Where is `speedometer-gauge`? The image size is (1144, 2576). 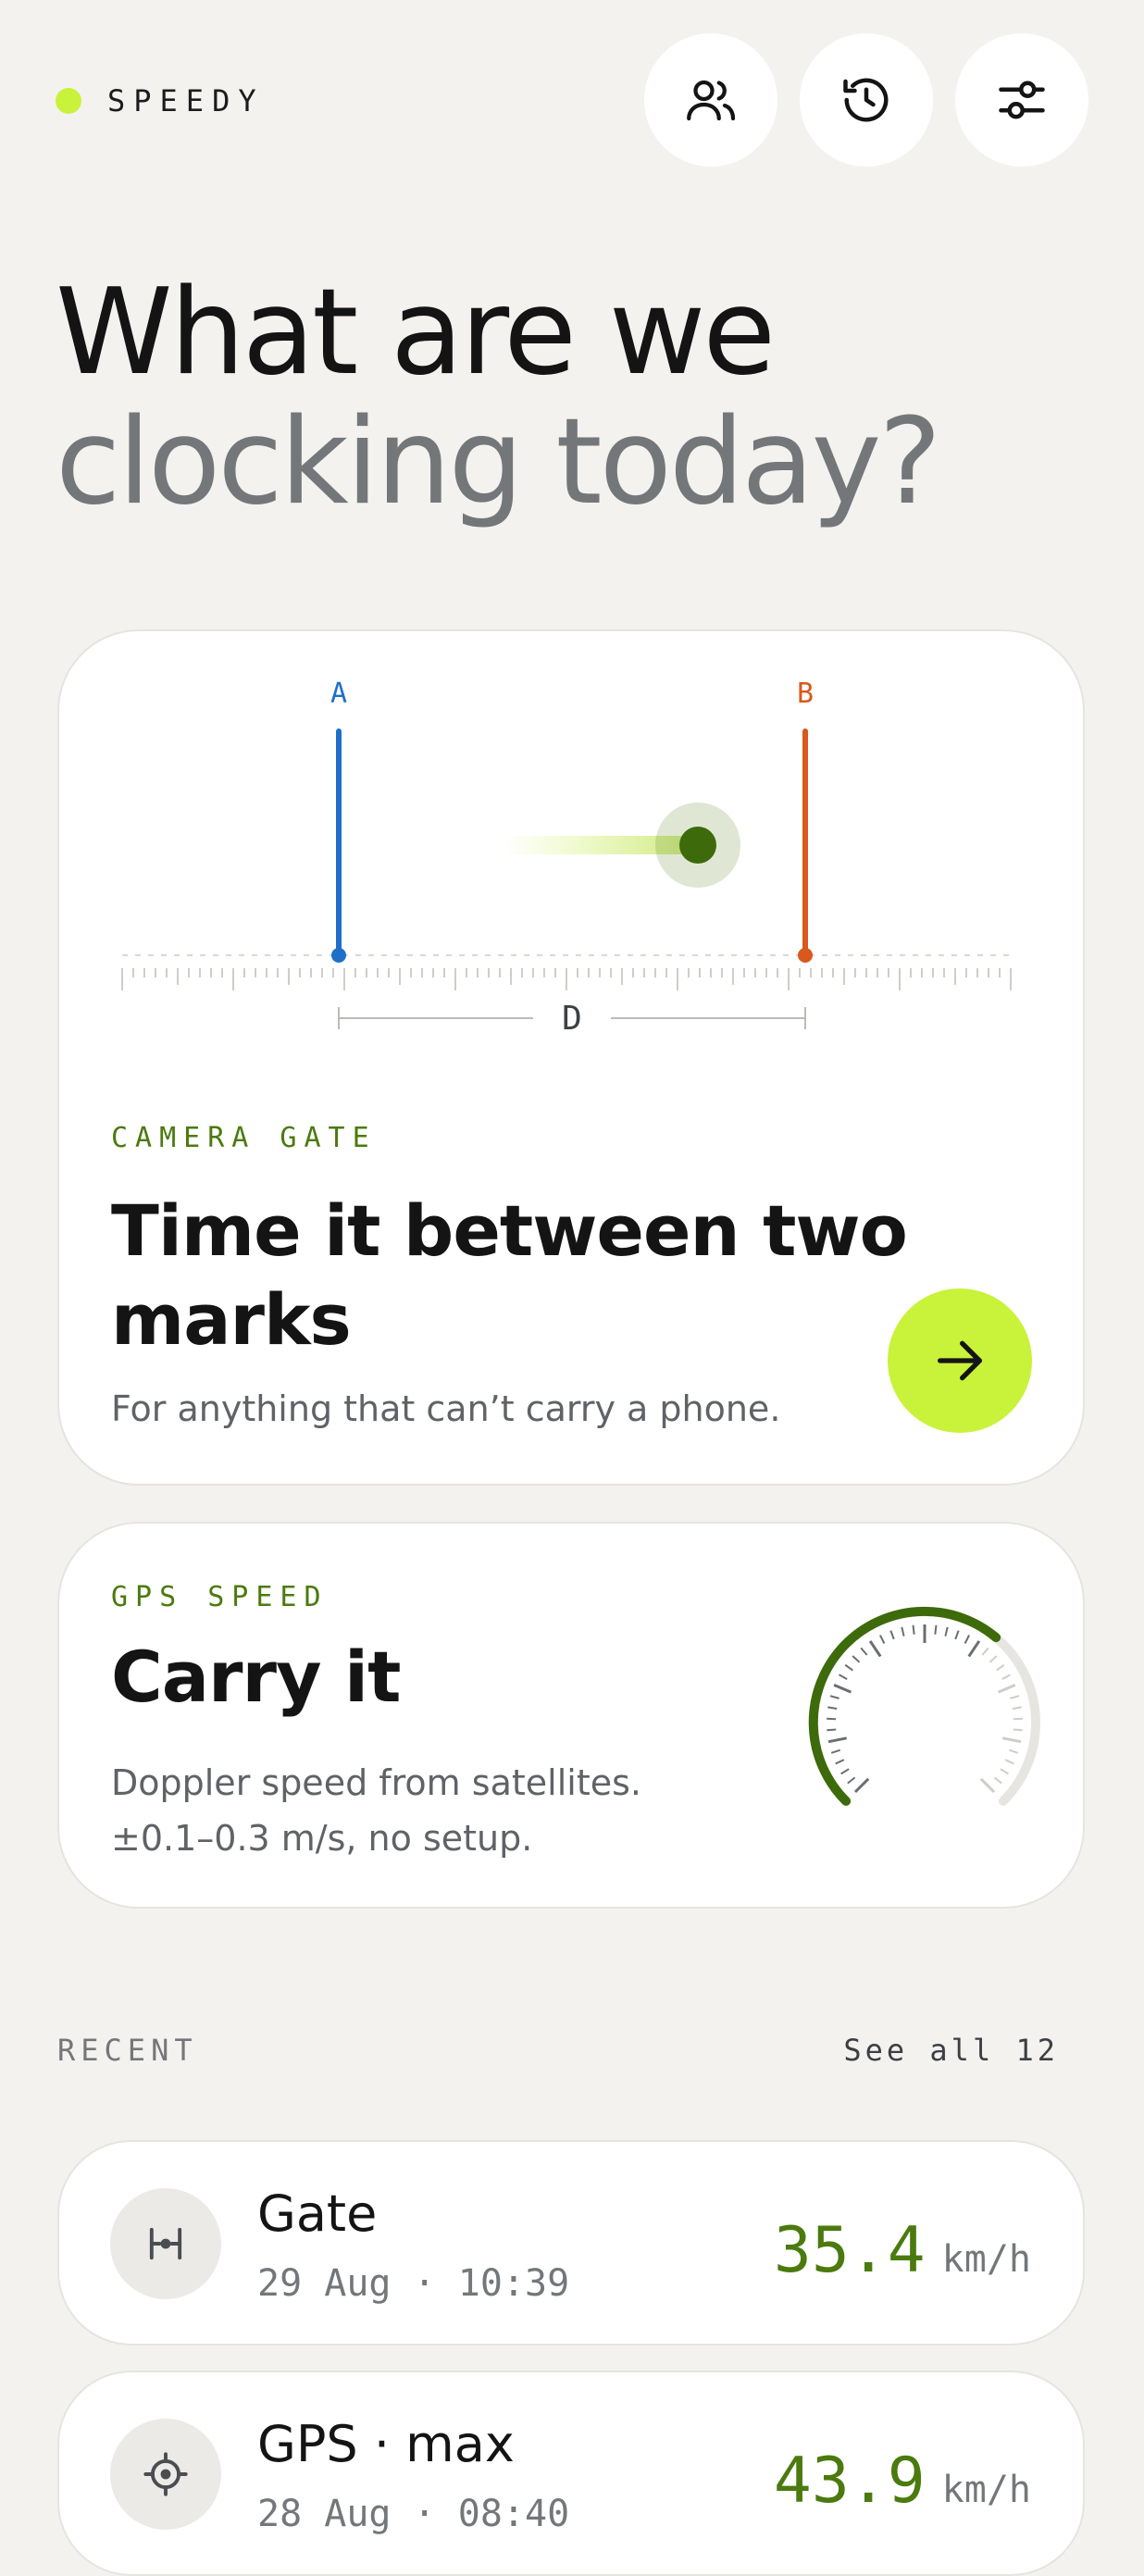 speedometer-gauge is located at coordinates (920, 1708).